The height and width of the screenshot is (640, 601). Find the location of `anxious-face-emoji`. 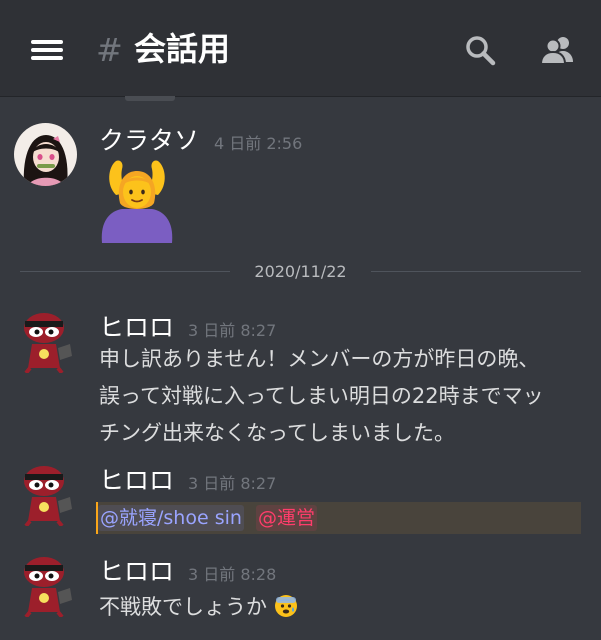

anxious-face-emoji is located at coordinates (285, 606).